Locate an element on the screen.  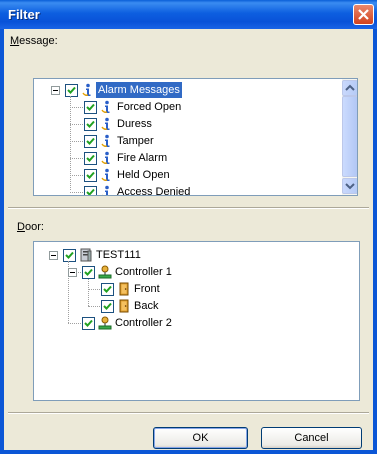
close-button is located at coordinates (363, 14).